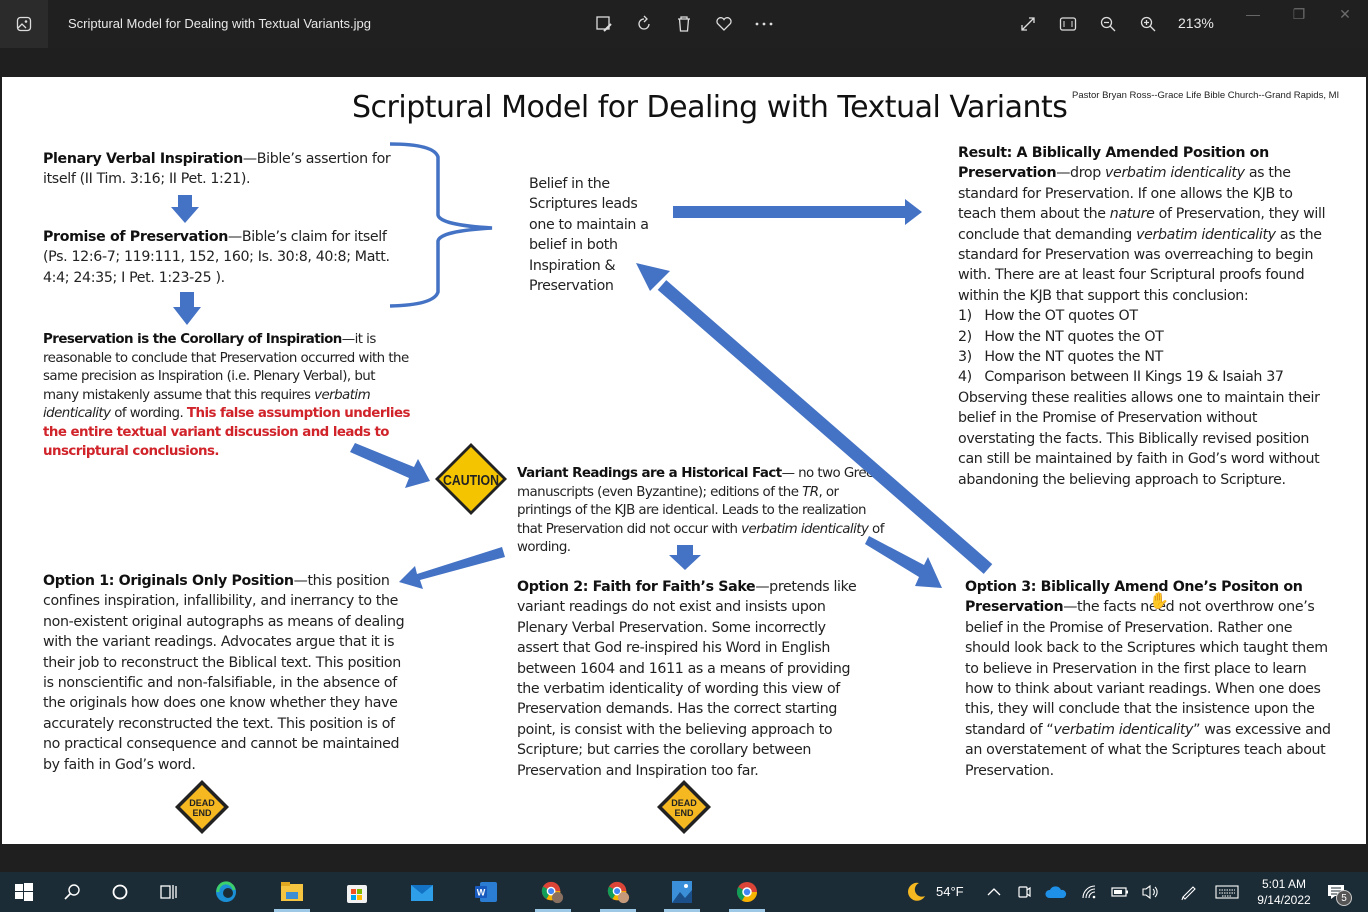 The image size is (1368, 912). Describe the element at coordinates (1284, 892) in the screenshot. I see `clock: 5:01 AM 9/14/2022` at that location.